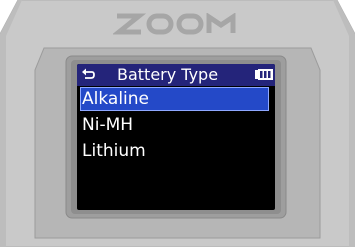 Image resolution: width=355 pixels, height=247 pixels. I want to click on screen-title: Battery Type, so click(168, 74).